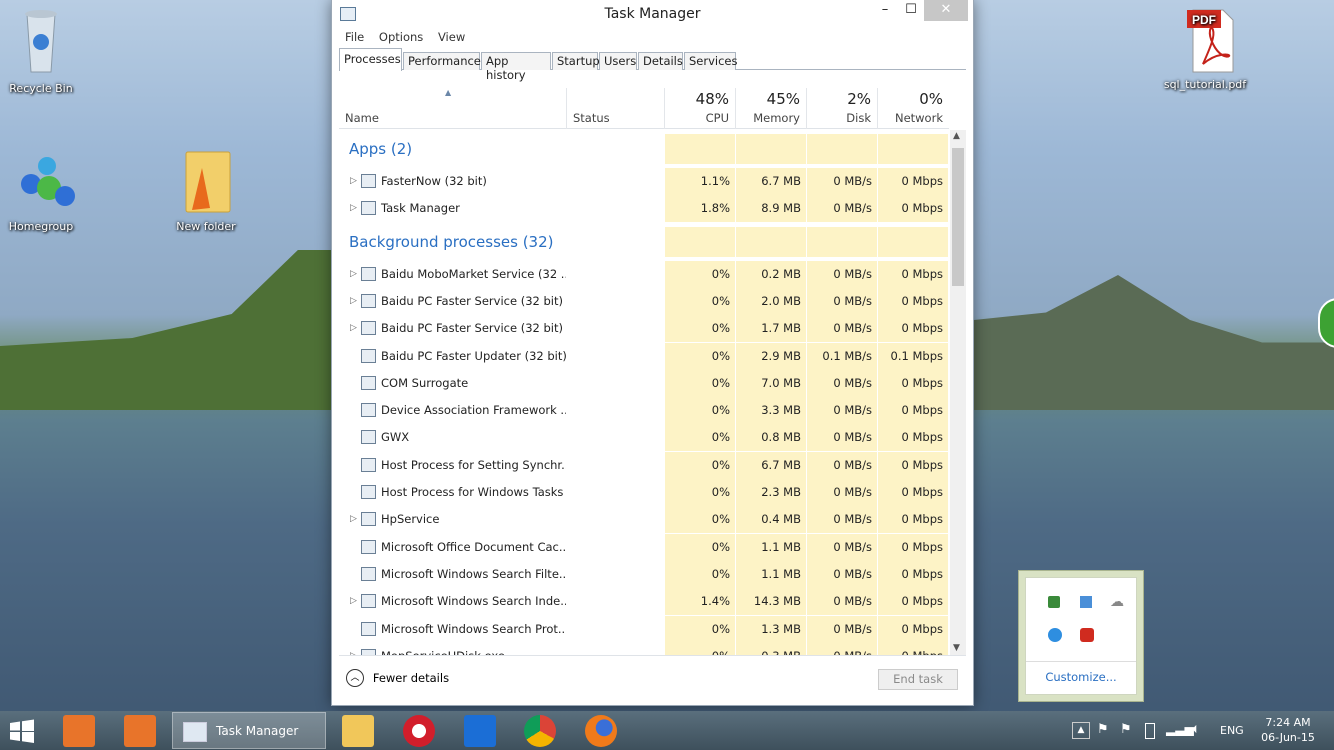 Image resolution: width=1334 pixels, height=750 pixels. I want to click on desktop-icon-pdf: PDF sql_tutorial.pdf, so click(1205, 49).